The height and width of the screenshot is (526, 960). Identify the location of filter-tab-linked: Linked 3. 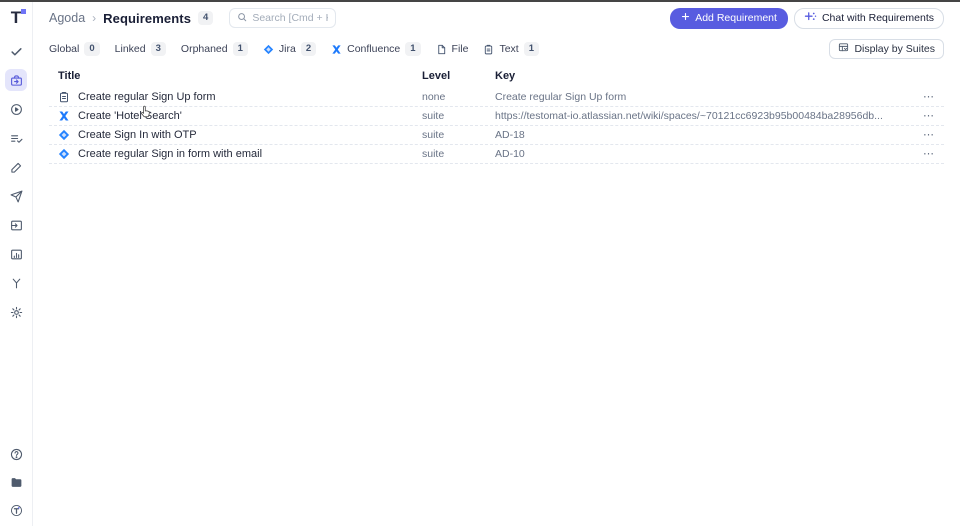
(140, 49).